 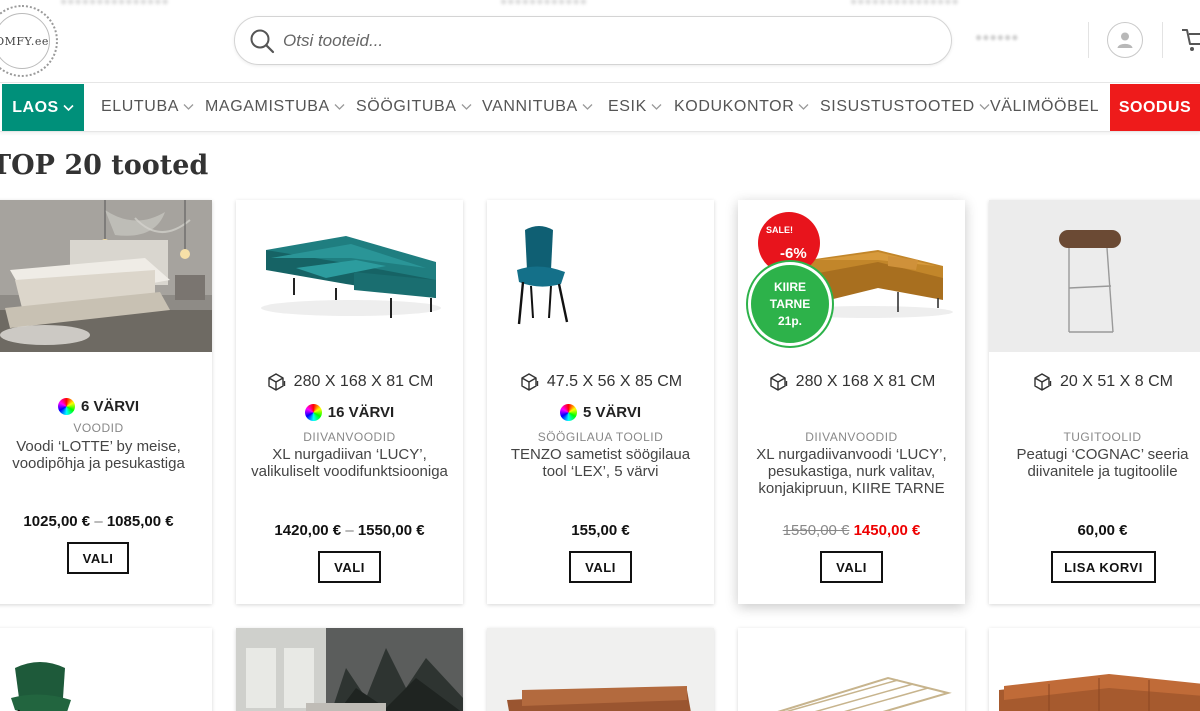 I want to click on product-category: SÖÖGILAUA TOOLID, so click(x=600, y=437).